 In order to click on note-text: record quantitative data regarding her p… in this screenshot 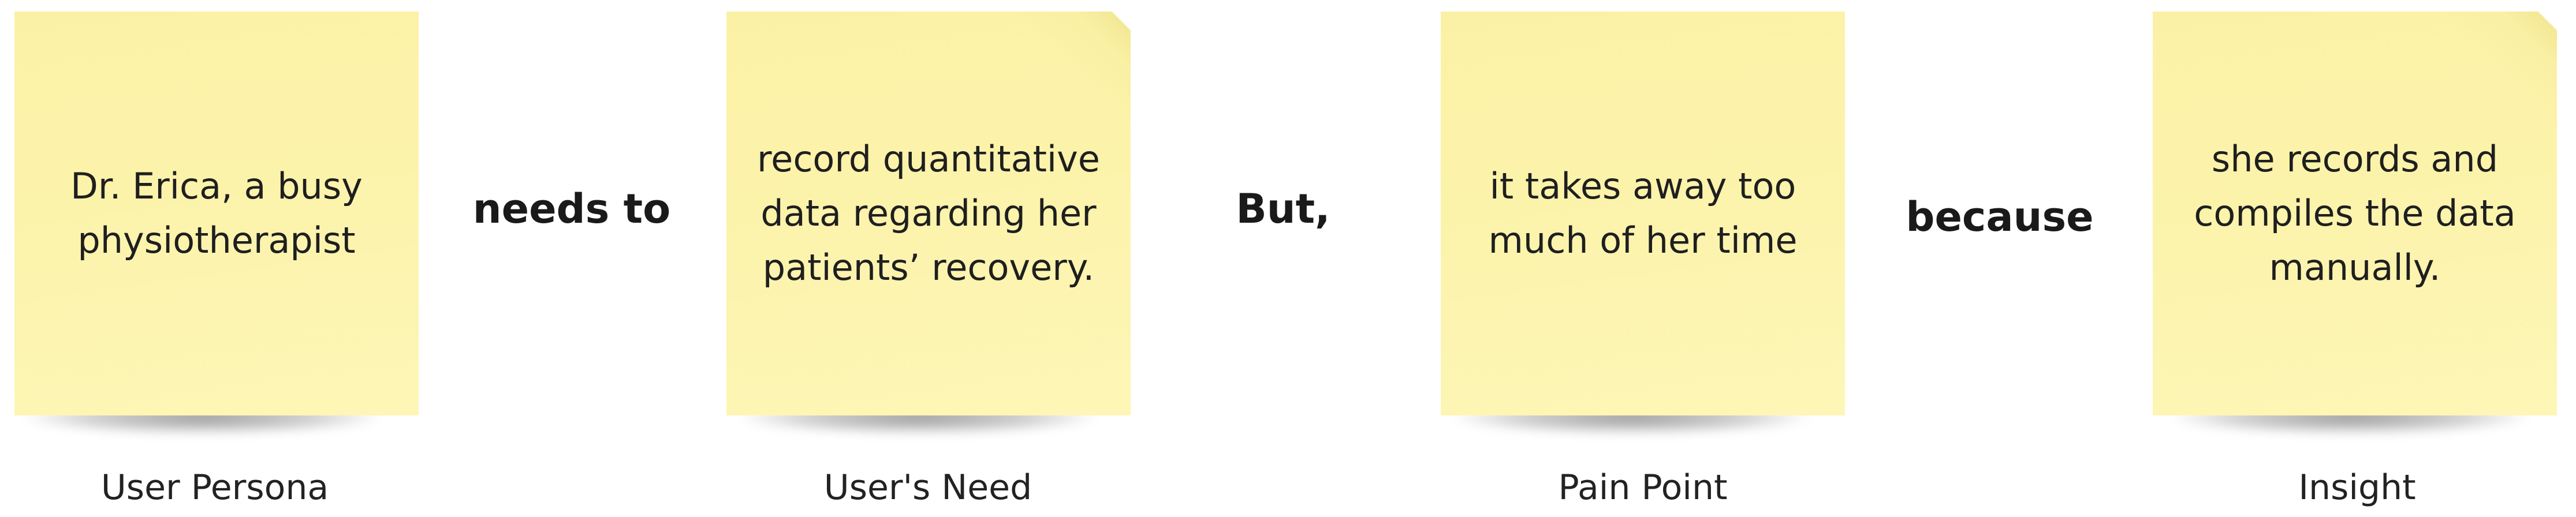, I will do `click(928, 214)`.